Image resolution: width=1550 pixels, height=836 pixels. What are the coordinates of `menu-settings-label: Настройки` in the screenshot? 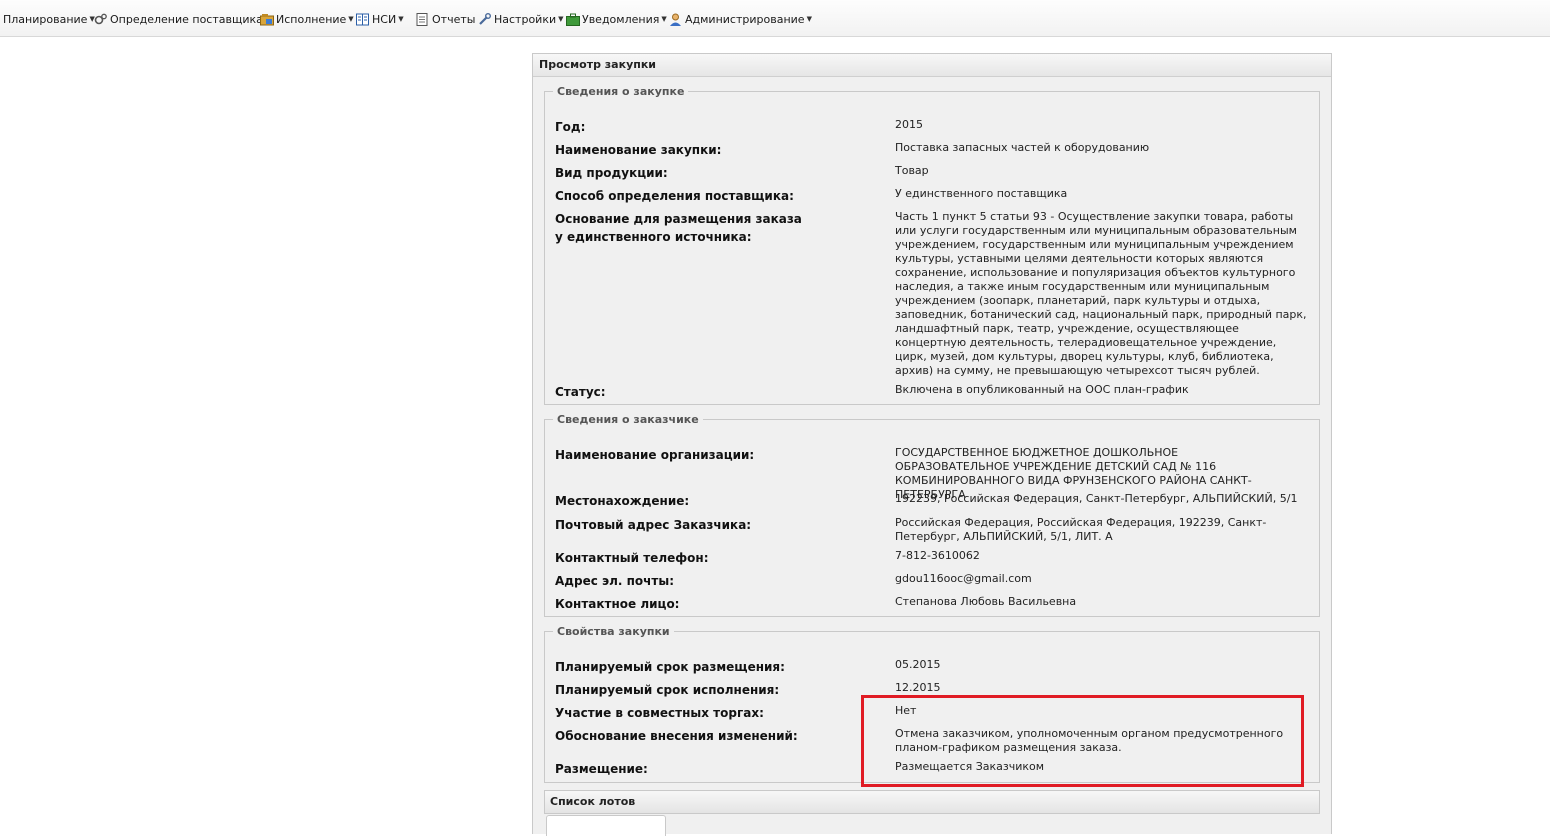 It's located at (525, 19).